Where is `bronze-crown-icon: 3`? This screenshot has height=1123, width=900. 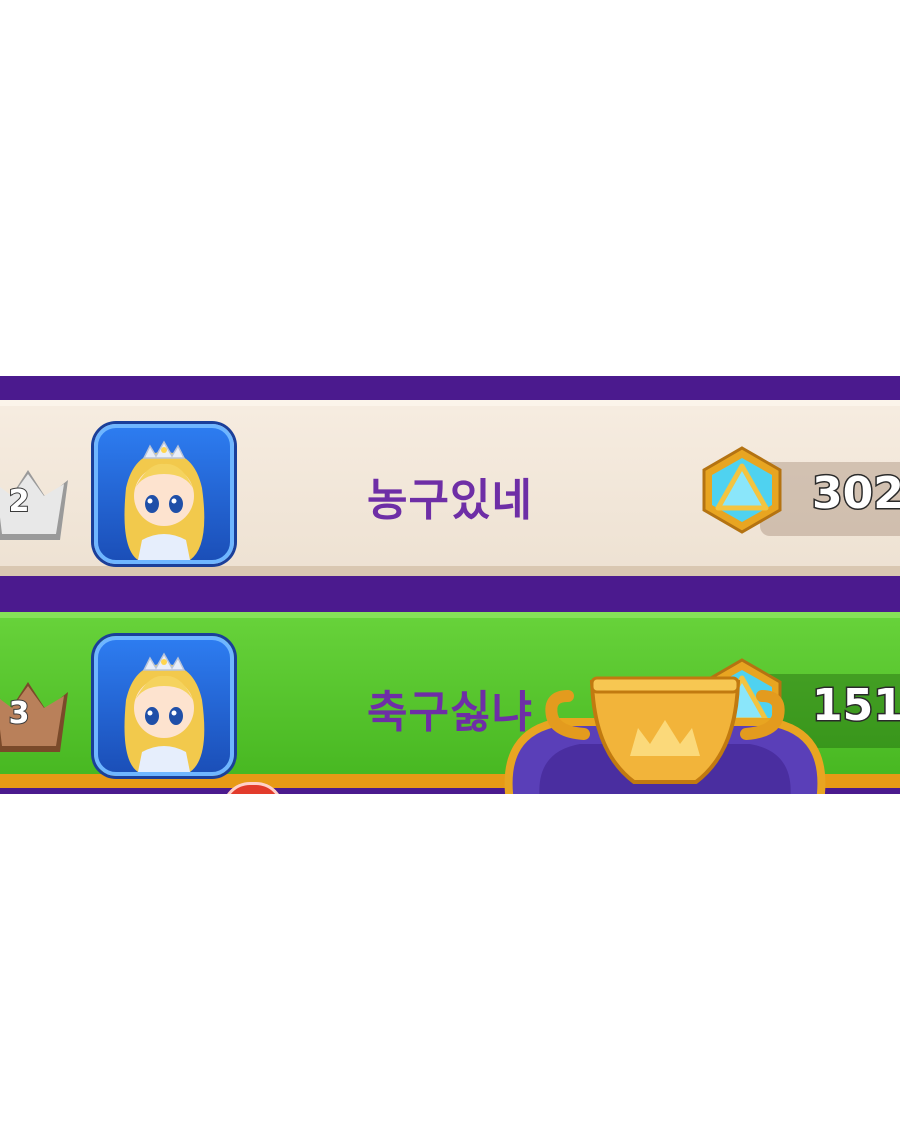
bronze-crown-icon: 3 is located at coordinates (37, 711).